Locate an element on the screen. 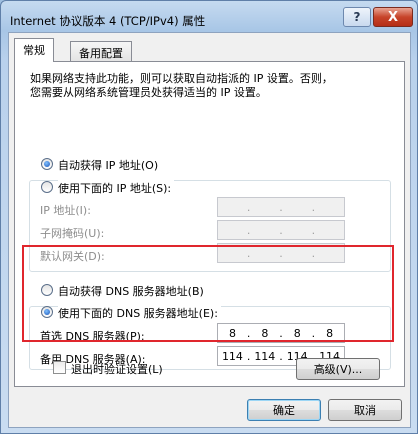 The height and width of the screenshot is (434, 418). manual-ip-radio is located at coordinates (47, 187).